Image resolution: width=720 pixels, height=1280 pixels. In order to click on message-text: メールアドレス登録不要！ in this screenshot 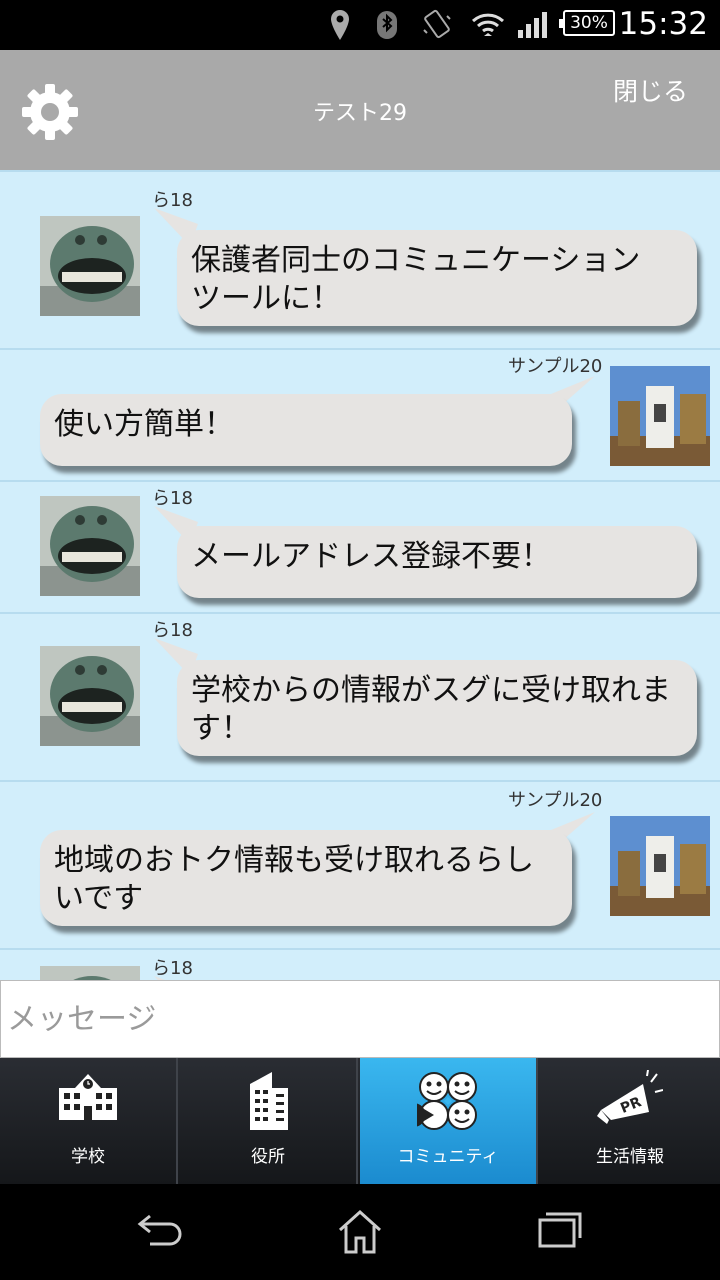, I will do `click(371, 556)`.